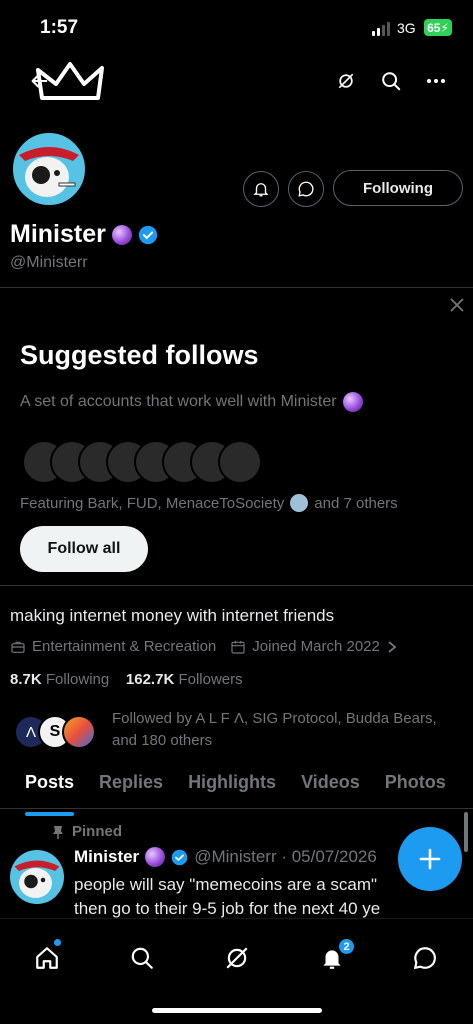 The height and width of the screenshot is (1024, 473). What do you see at coordinates (381, 29) in the screenshot?
I see `signal-icon` at bounding box center [381, 29].